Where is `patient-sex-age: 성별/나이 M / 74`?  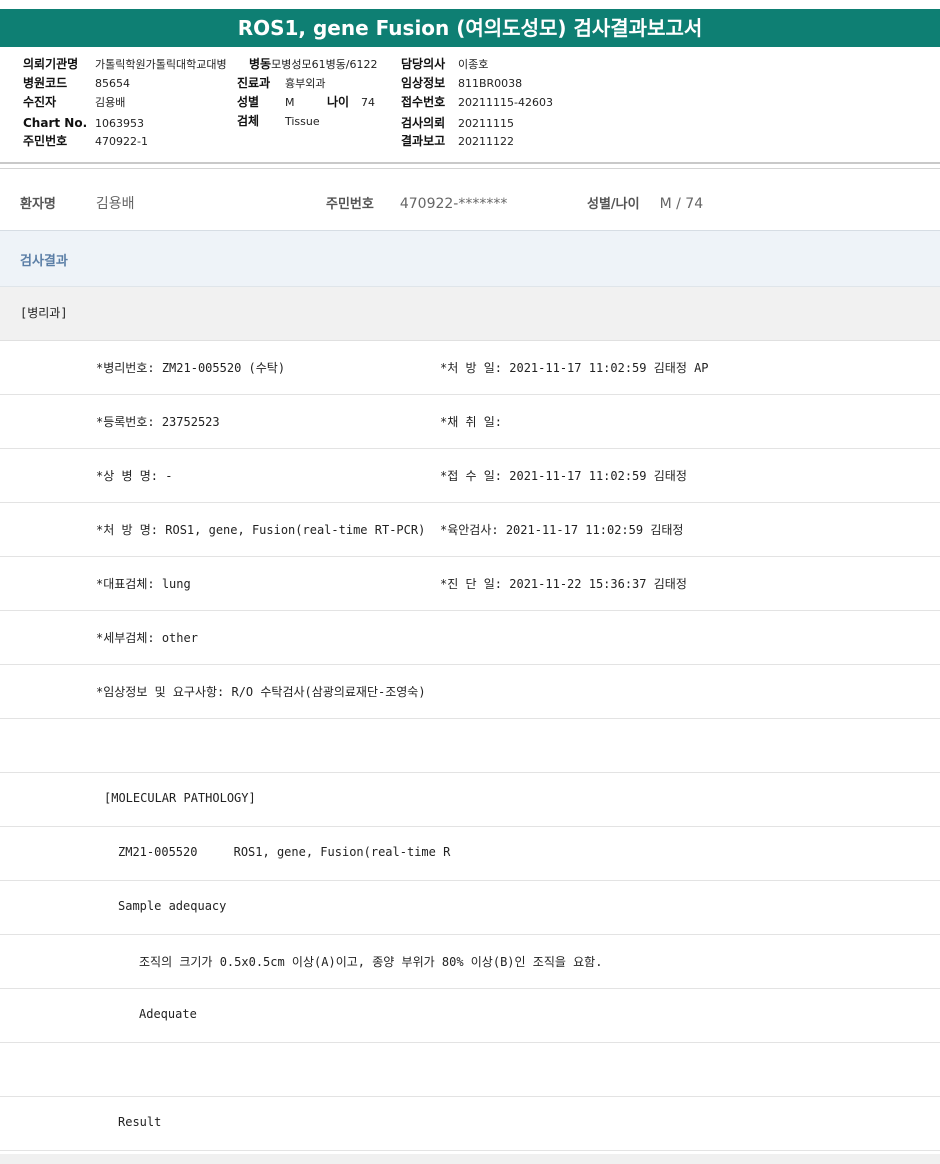 patient-sex-age: 성별/나이 M / 74 is located at coordinates (645, 204).